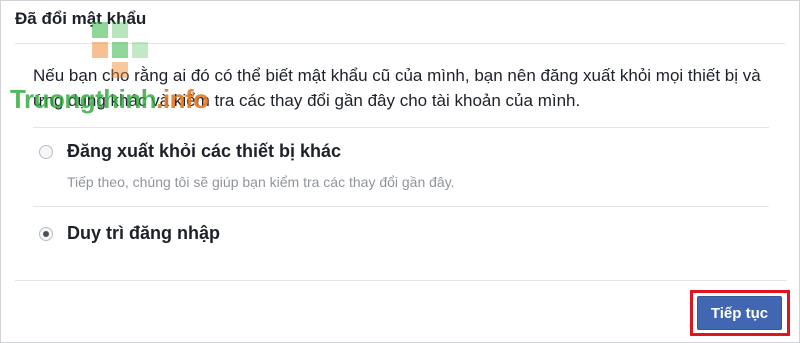 The image size is (800, 343). Describe the element at coordinates (46, 234) in the screenshot. I see `radio-checked-icon` at that location.